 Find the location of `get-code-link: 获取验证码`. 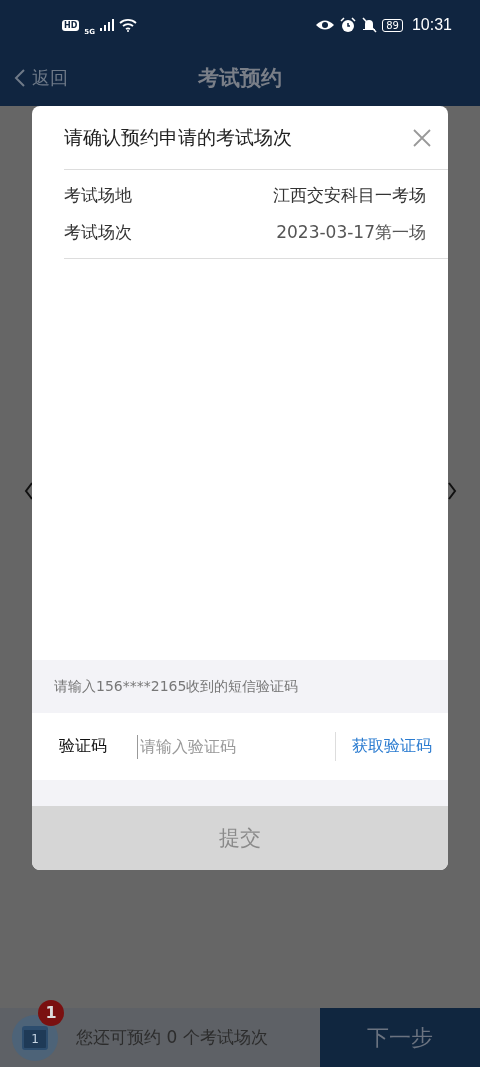

get-code-link: 获取验证码 is located at coordinates (383, 746).